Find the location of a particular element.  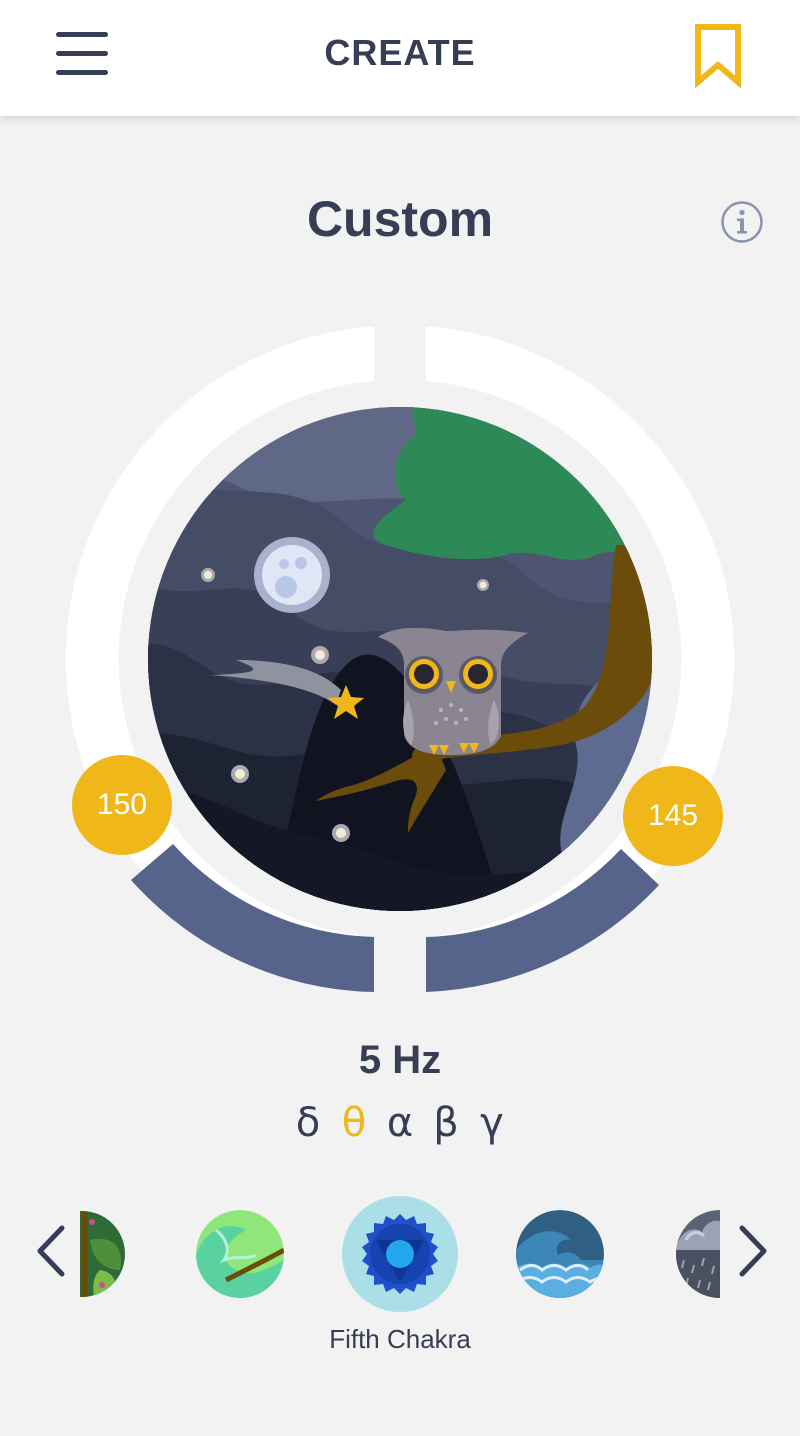

fifth-chakra-icon is located at coordinates (400, 1254).